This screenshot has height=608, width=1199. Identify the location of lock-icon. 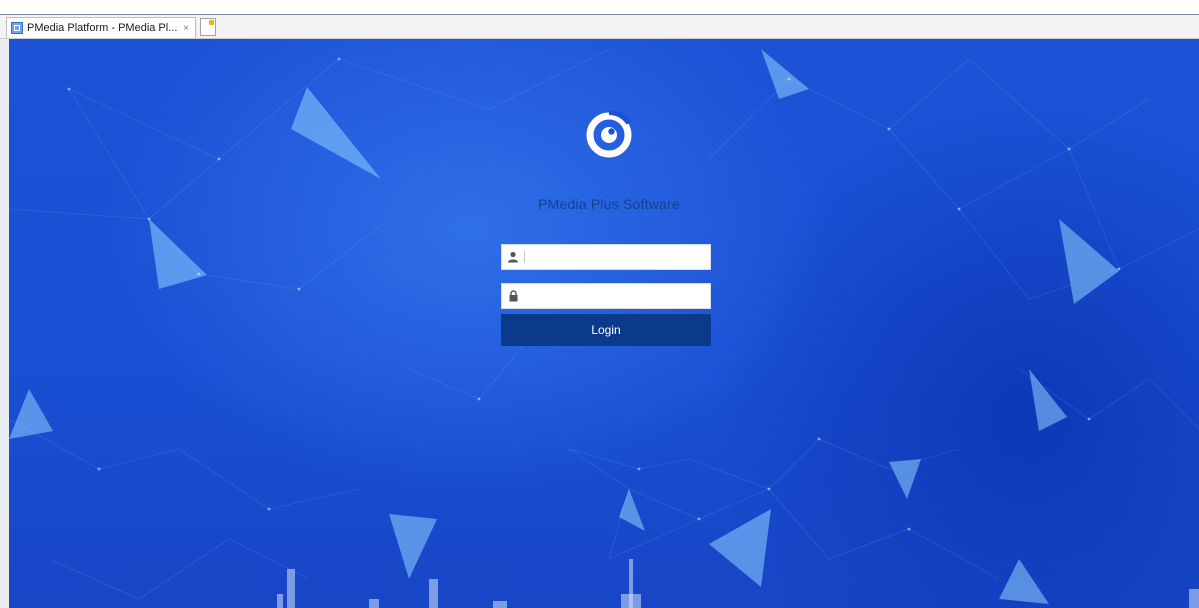
(513, 296).